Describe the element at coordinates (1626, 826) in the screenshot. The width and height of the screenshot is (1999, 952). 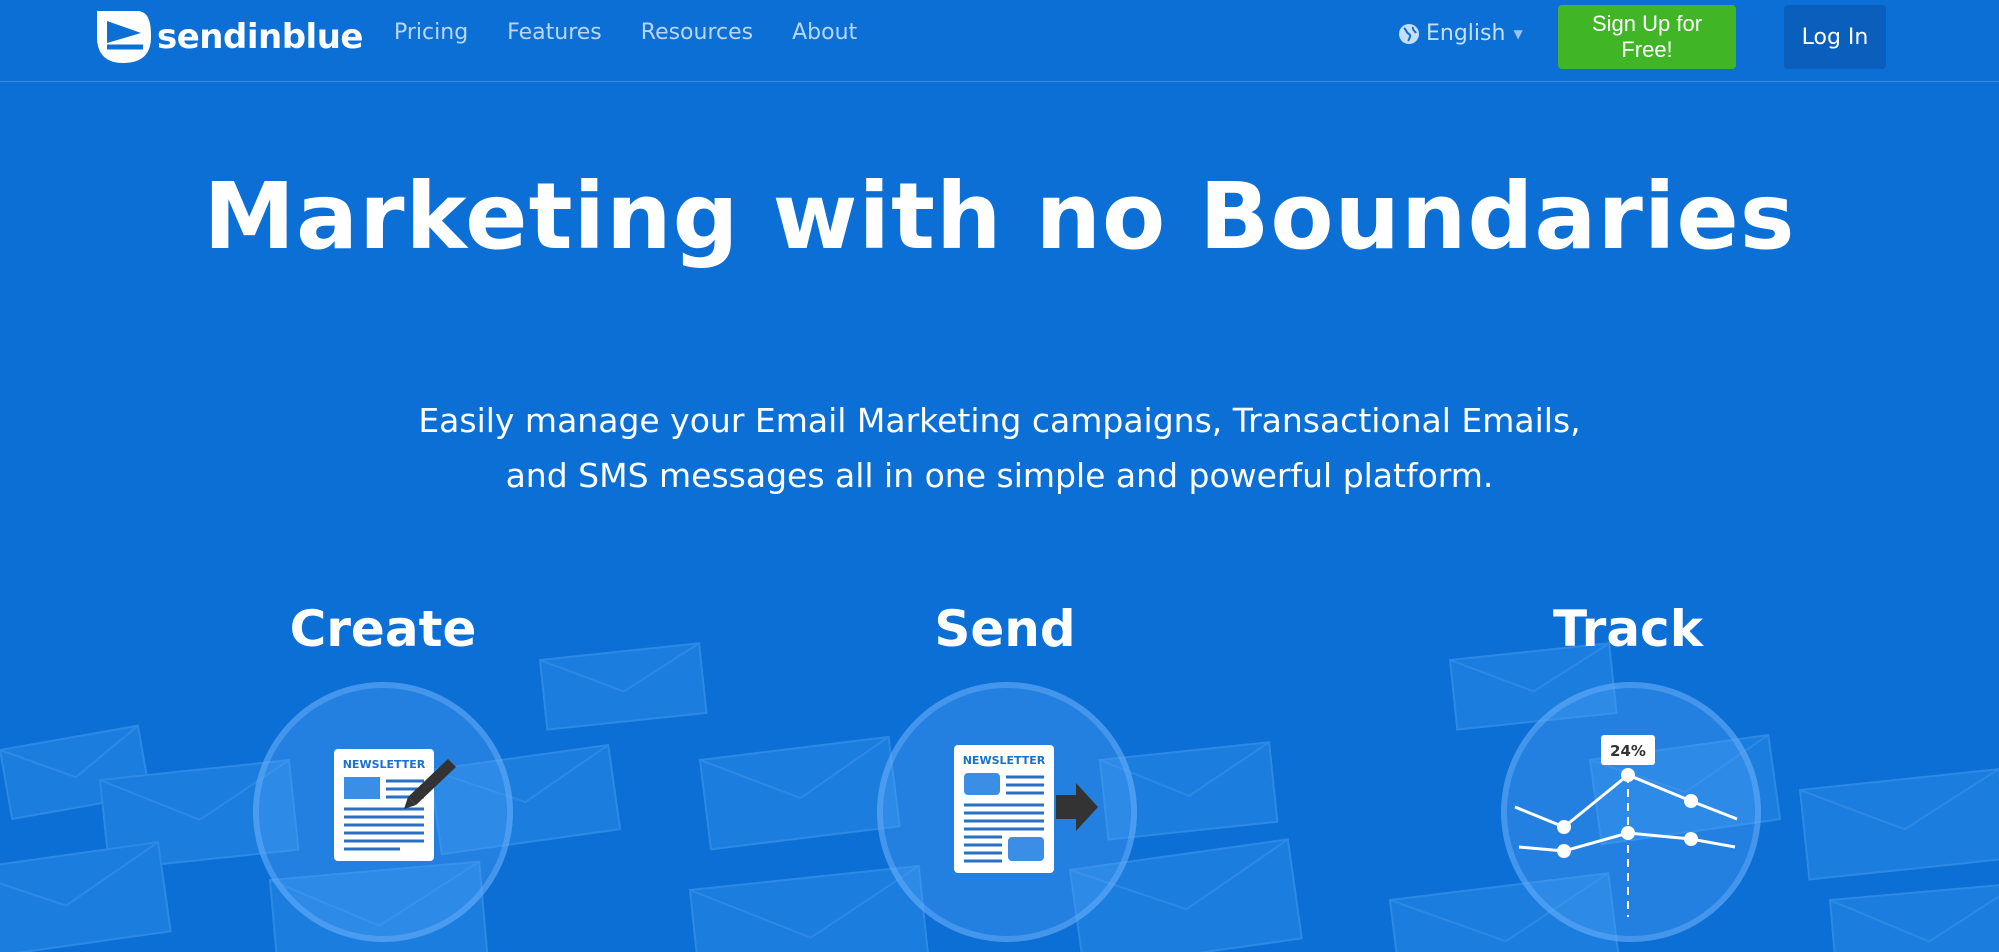
I see `chart-icon: 24%` at that location.